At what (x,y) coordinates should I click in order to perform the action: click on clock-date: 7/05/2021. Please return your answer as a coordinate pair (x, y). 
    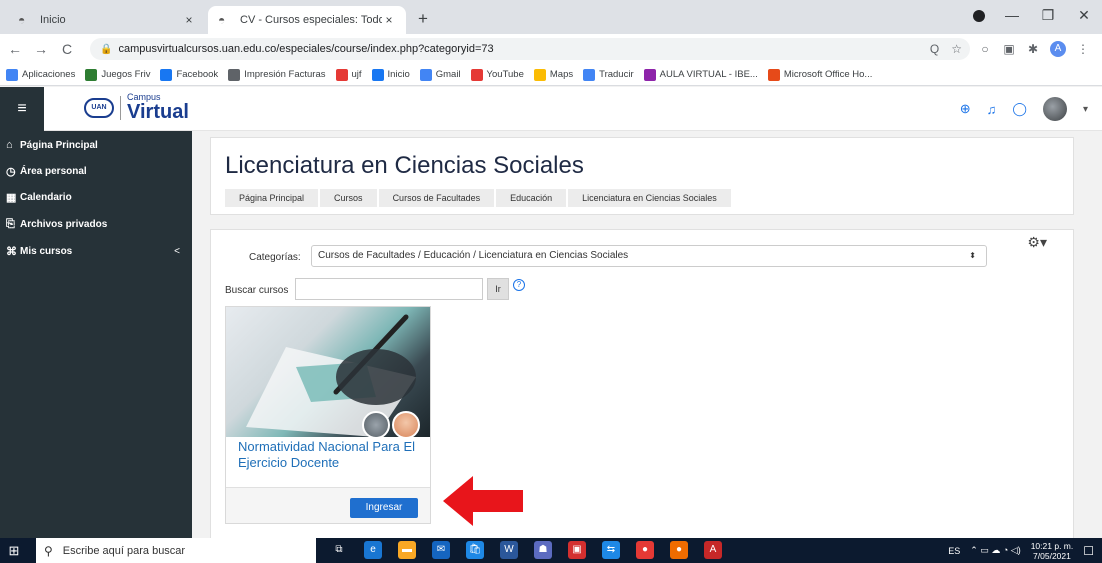
    Looking at the image, I should click on (1052, 555).